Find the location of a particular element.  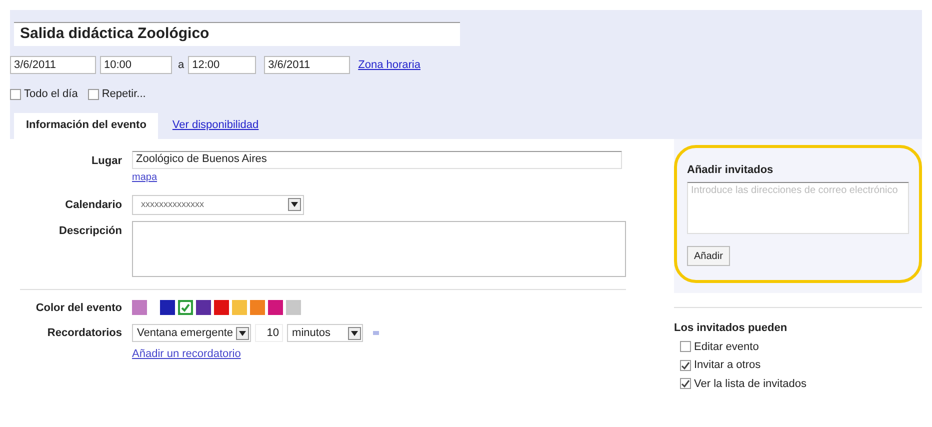

guests-field: Introduce las direcciones de correo electrónico is located at coordinates (798, 208).